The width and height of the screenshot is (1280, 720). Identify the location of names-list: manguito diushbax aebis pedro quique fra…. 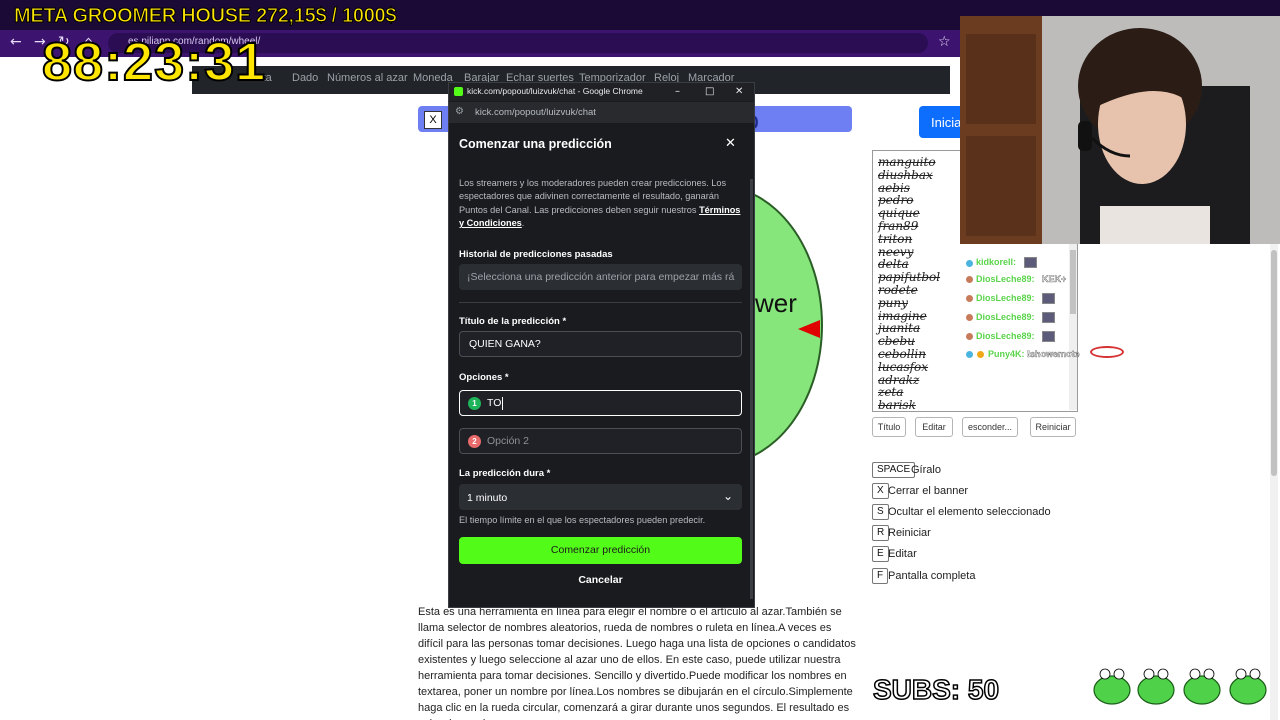
(909, 283).